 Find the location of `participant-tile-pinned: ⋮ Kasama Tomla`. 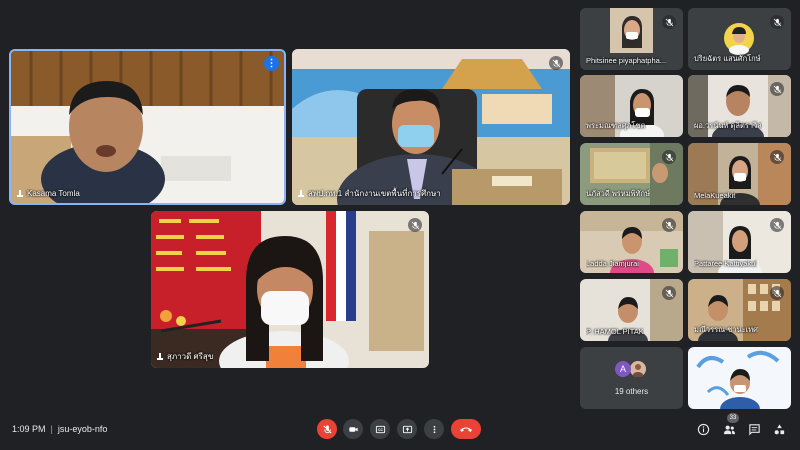

participant-tile-pinned: ⋮ Kasama Tomla is located at coordinates (147, 127).